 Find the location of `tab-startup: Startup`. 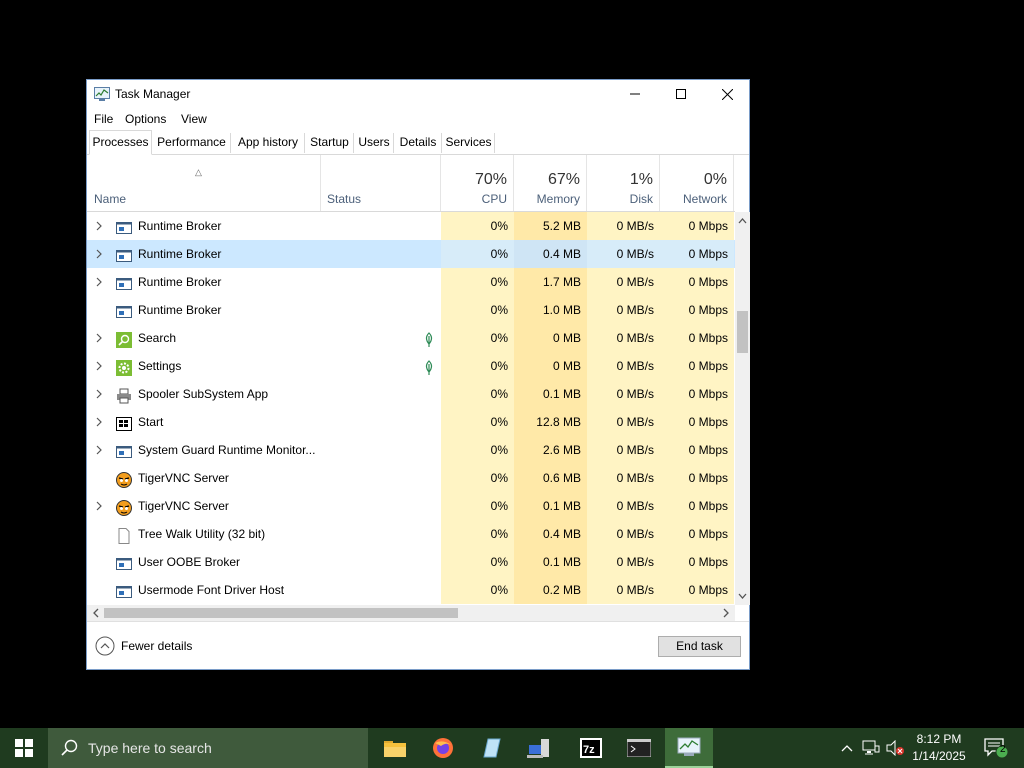

tab-startup: Startup is located at coordinates (330, 143).